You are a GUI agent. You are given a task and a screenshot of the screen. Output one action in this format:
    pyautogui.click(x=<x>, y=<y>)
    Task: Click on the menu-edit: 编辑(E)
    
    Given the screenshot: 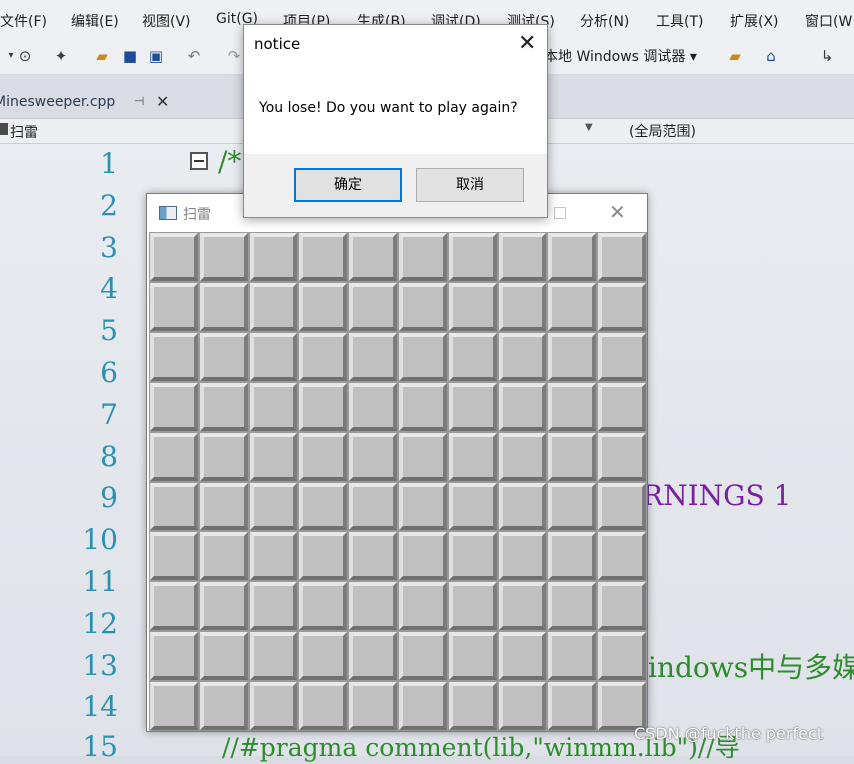 What is the action you would take?
    pyautogui.click(x=95, y=21)
    